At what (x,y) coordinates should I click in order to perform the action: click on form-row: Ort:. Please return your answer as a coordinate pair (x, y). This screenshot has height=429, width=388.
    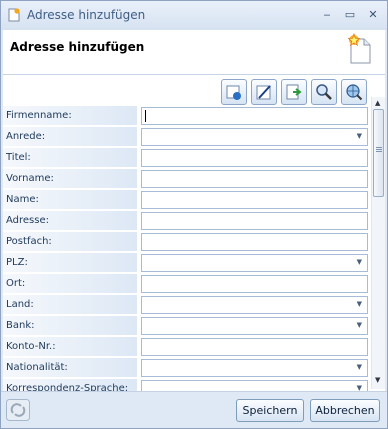
    Looking at the image, I should click on (186, 284).